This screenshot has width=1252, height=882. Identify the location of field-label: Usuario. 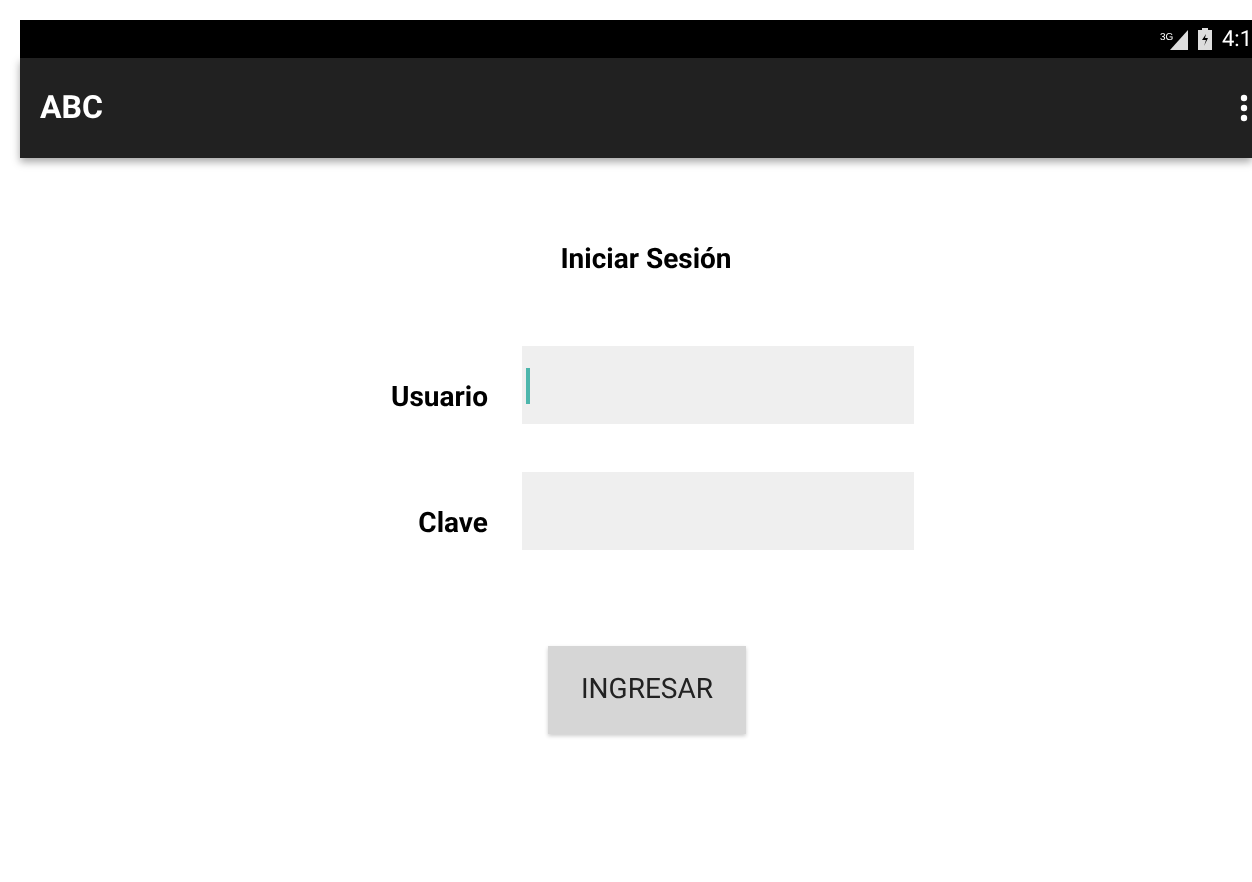
(438, 399).